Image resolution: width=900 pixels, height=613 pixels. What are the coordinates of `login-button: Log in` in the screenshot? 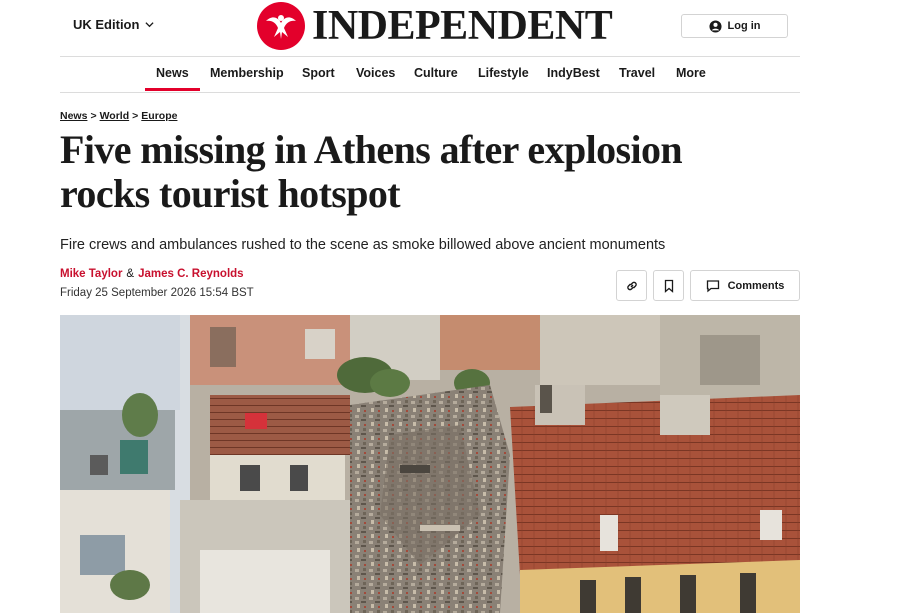 It's located at (734, 26).